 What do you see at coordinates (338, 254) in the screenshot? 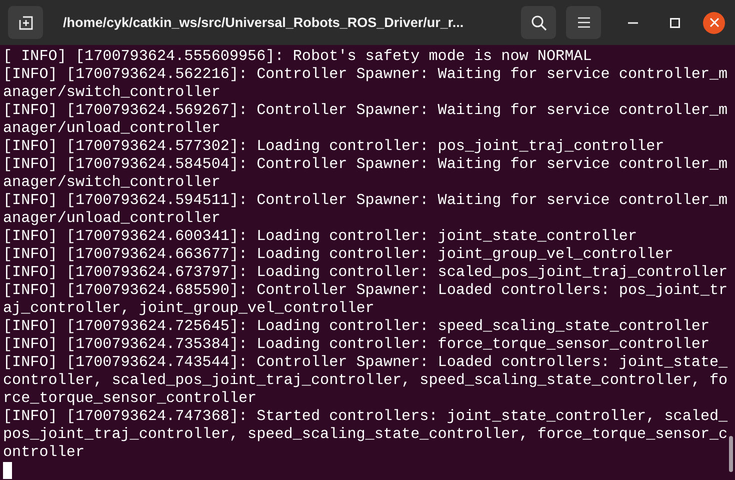
I see `log-line: [INFO] [1700793624.663677]: Loading controller: joint_group_vel_controller` at bounding box center [338, 254].